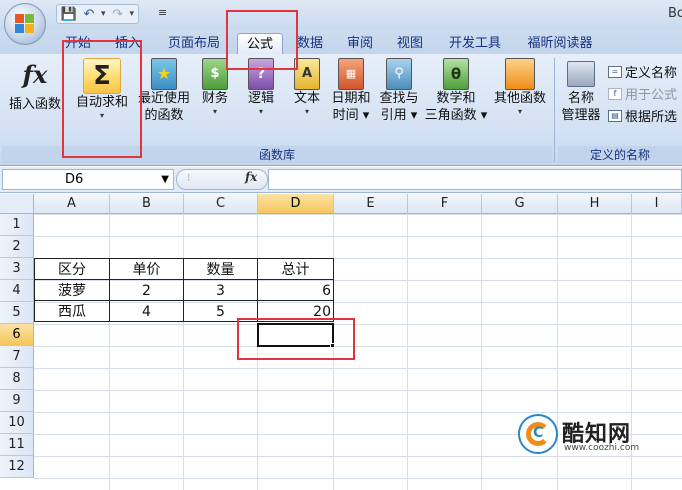 This screenshot has height=490, width=682. I want to click on annotation-box-formulas-tab, so click(262, 40).